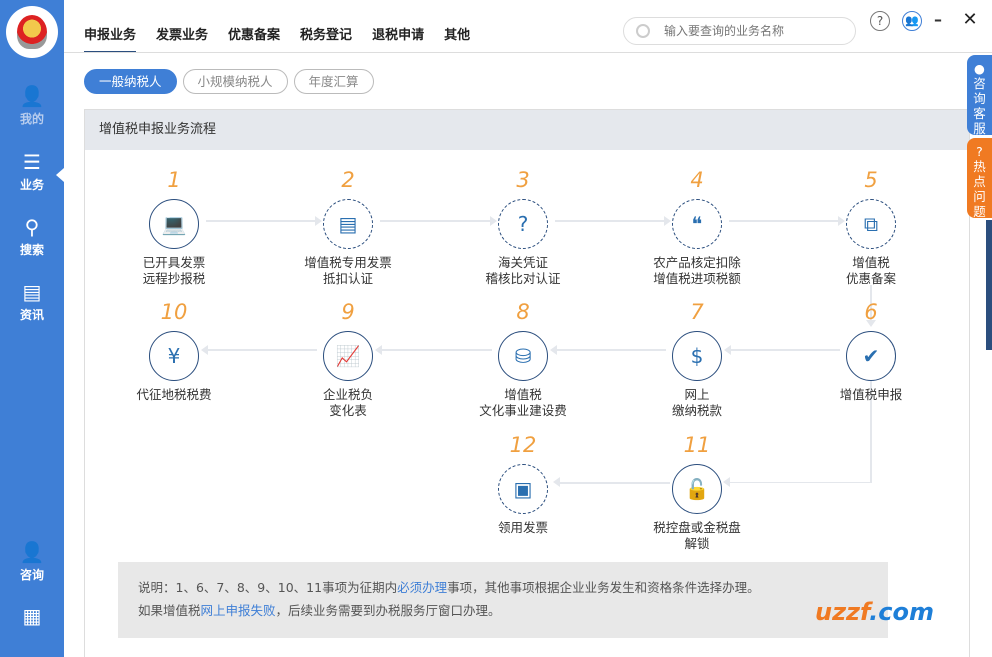  What do you see at coordinates (527, 130) in the screenshot?
I see `panel-title: 增值税申报业务流程` at bounding box center [527, 130].